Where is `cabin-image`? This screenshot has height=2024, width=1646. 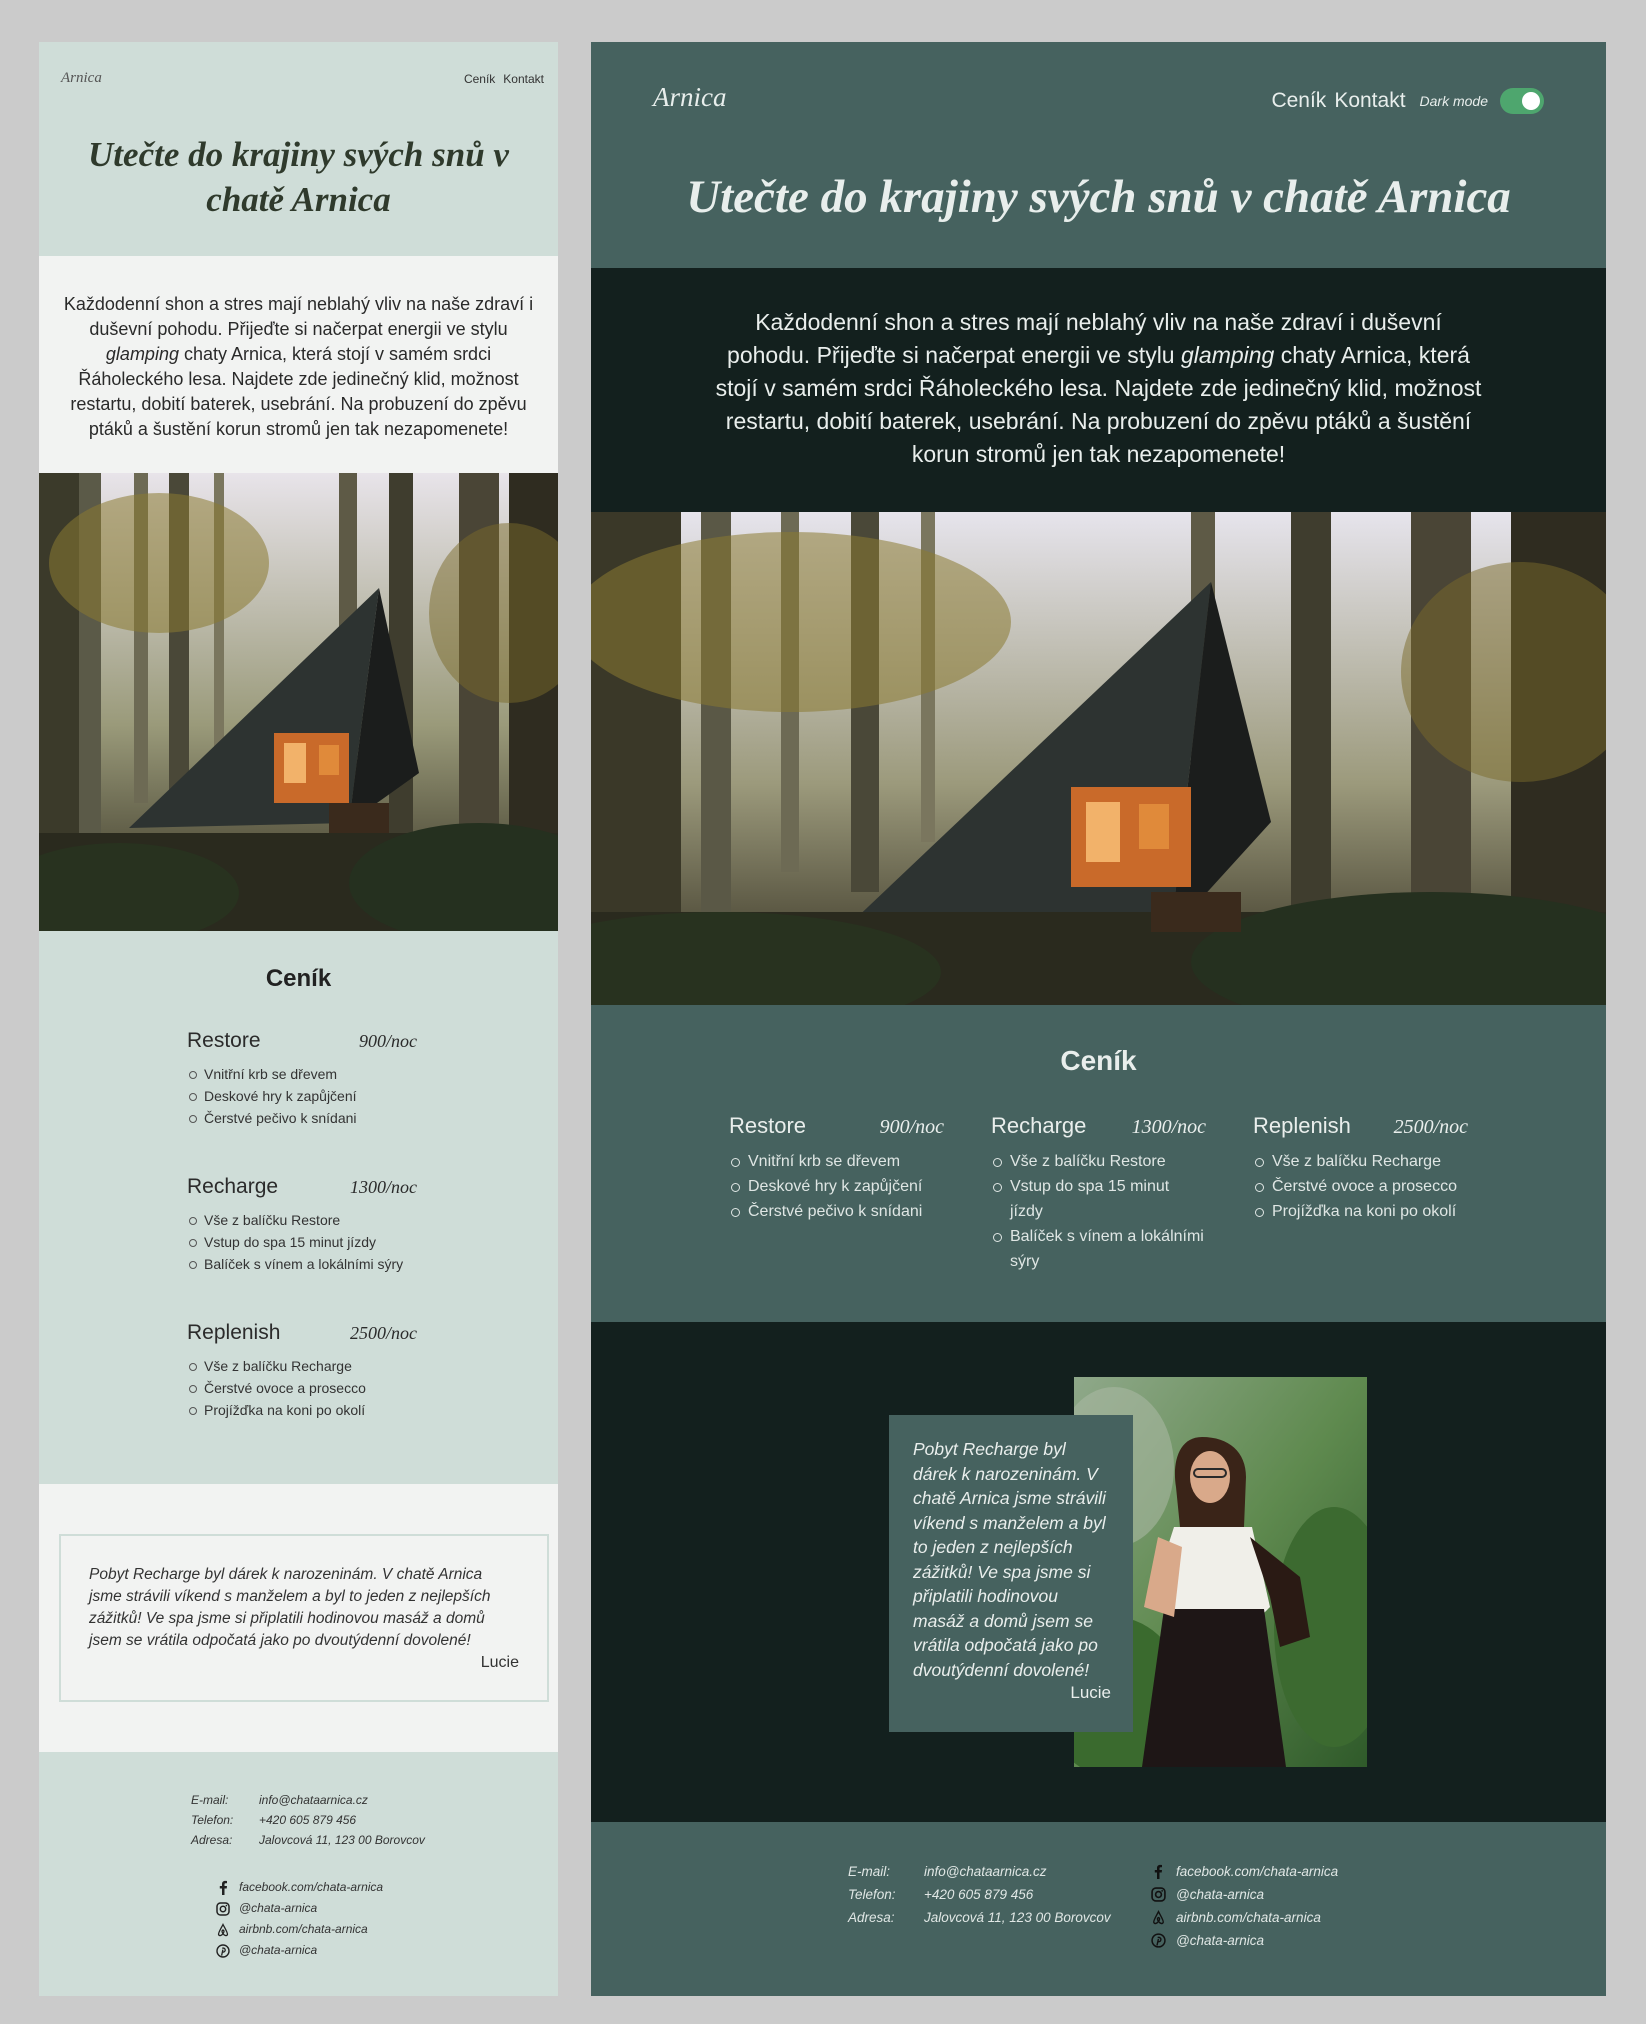
cabin-image is located at coordinates (298, 702).